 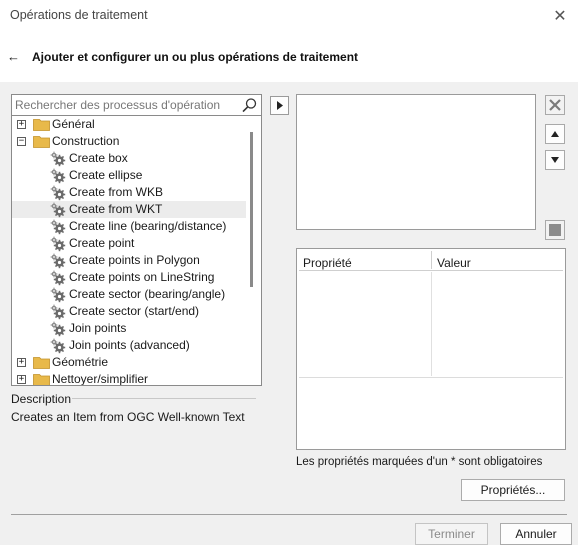 I want to click on tree-process-item: Create sector (start/end), so click(x=129, y=311).